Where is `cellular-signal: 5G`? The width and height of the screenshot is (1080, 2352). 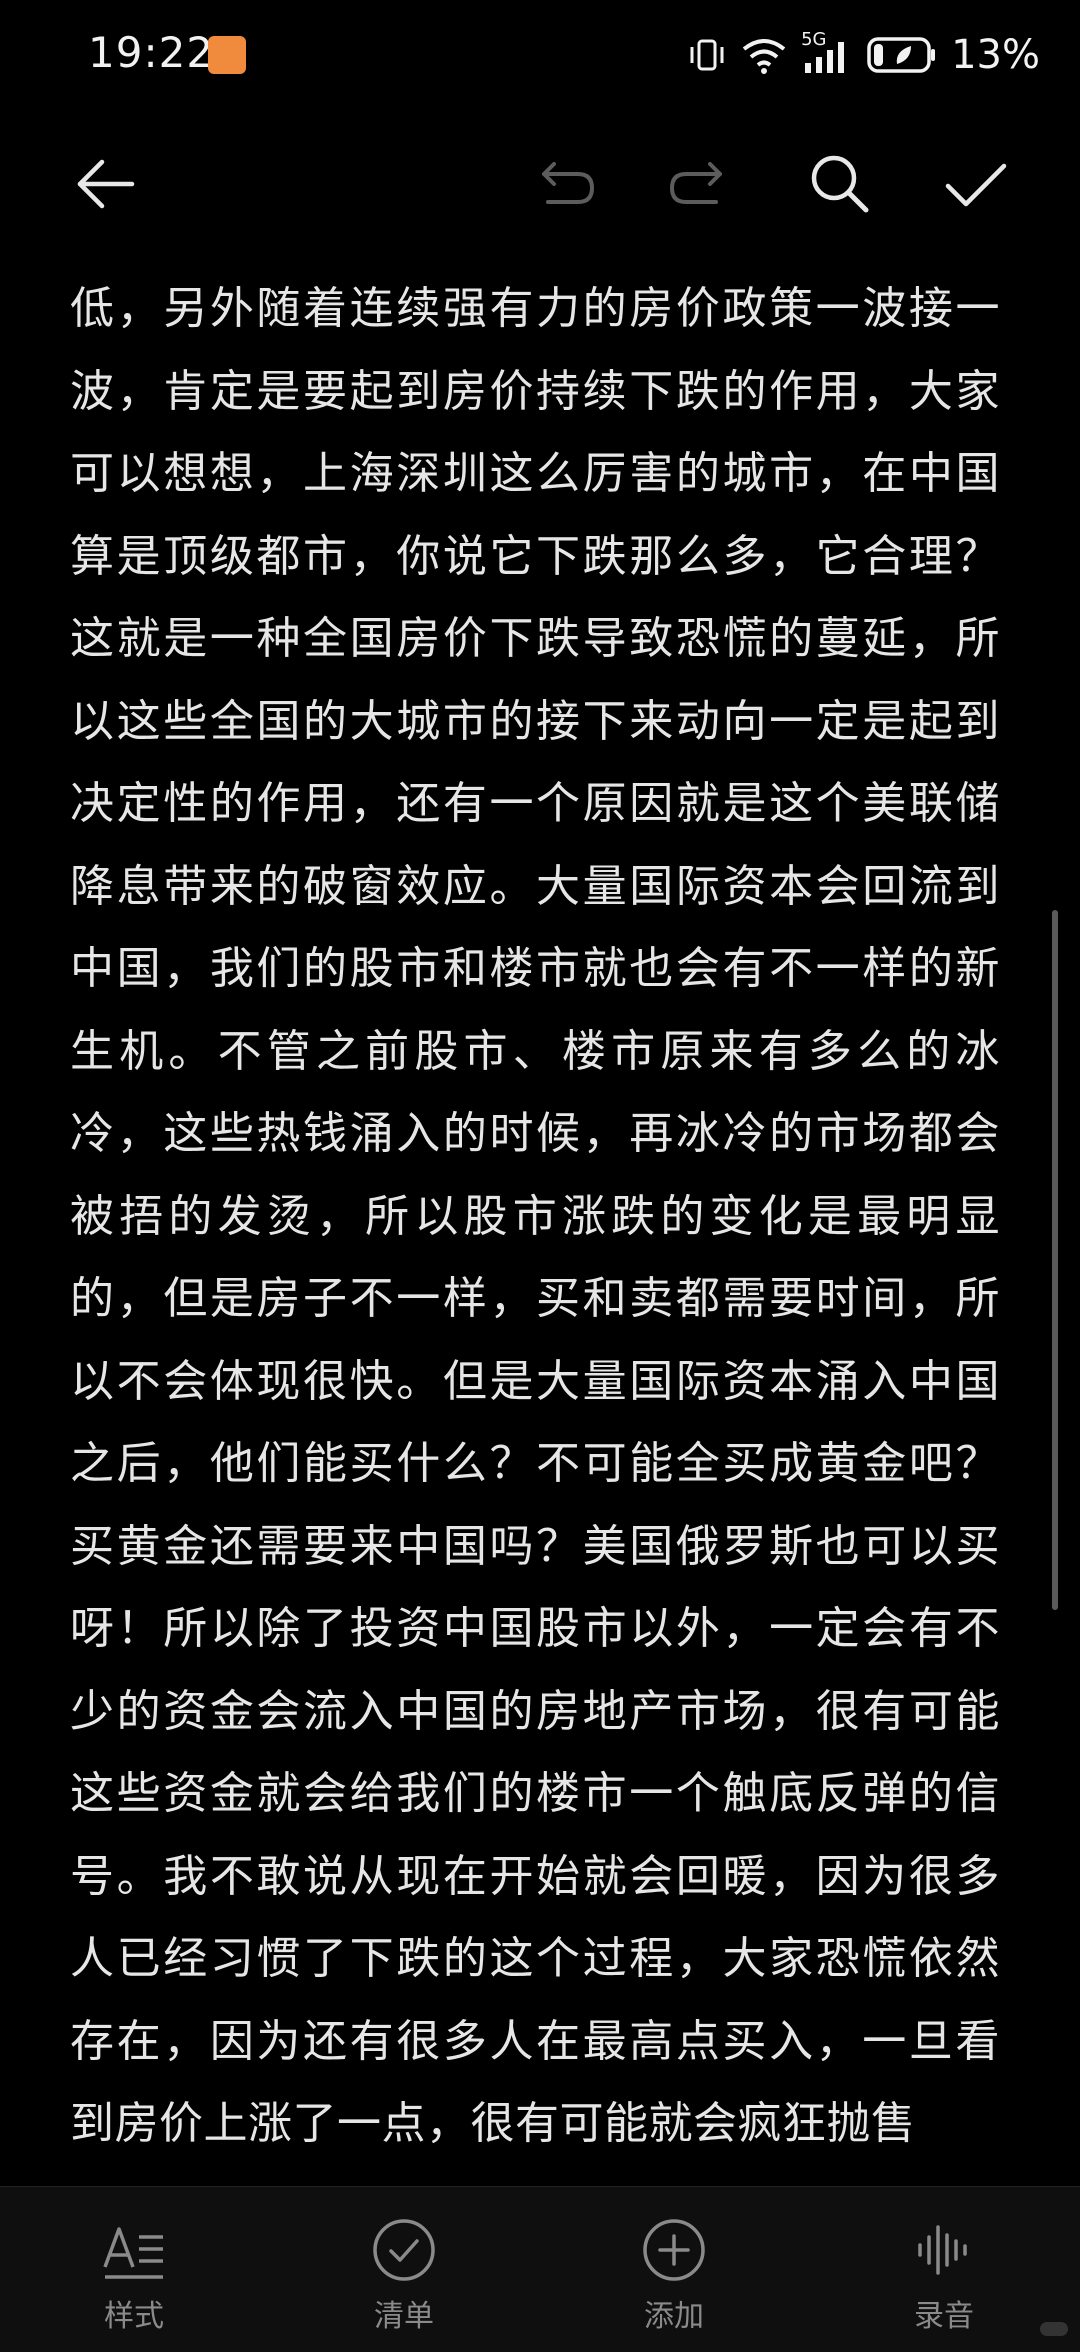
cellular-signal: 5G is located at coordinates (827, 53).